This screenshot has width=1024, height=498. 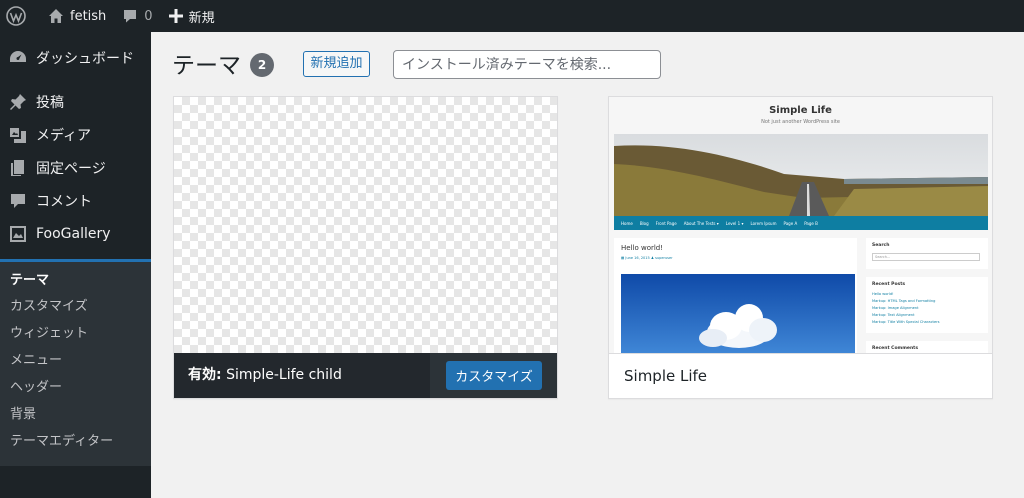 I want to click on menu-media: メディア, so click(x=75, y=135).